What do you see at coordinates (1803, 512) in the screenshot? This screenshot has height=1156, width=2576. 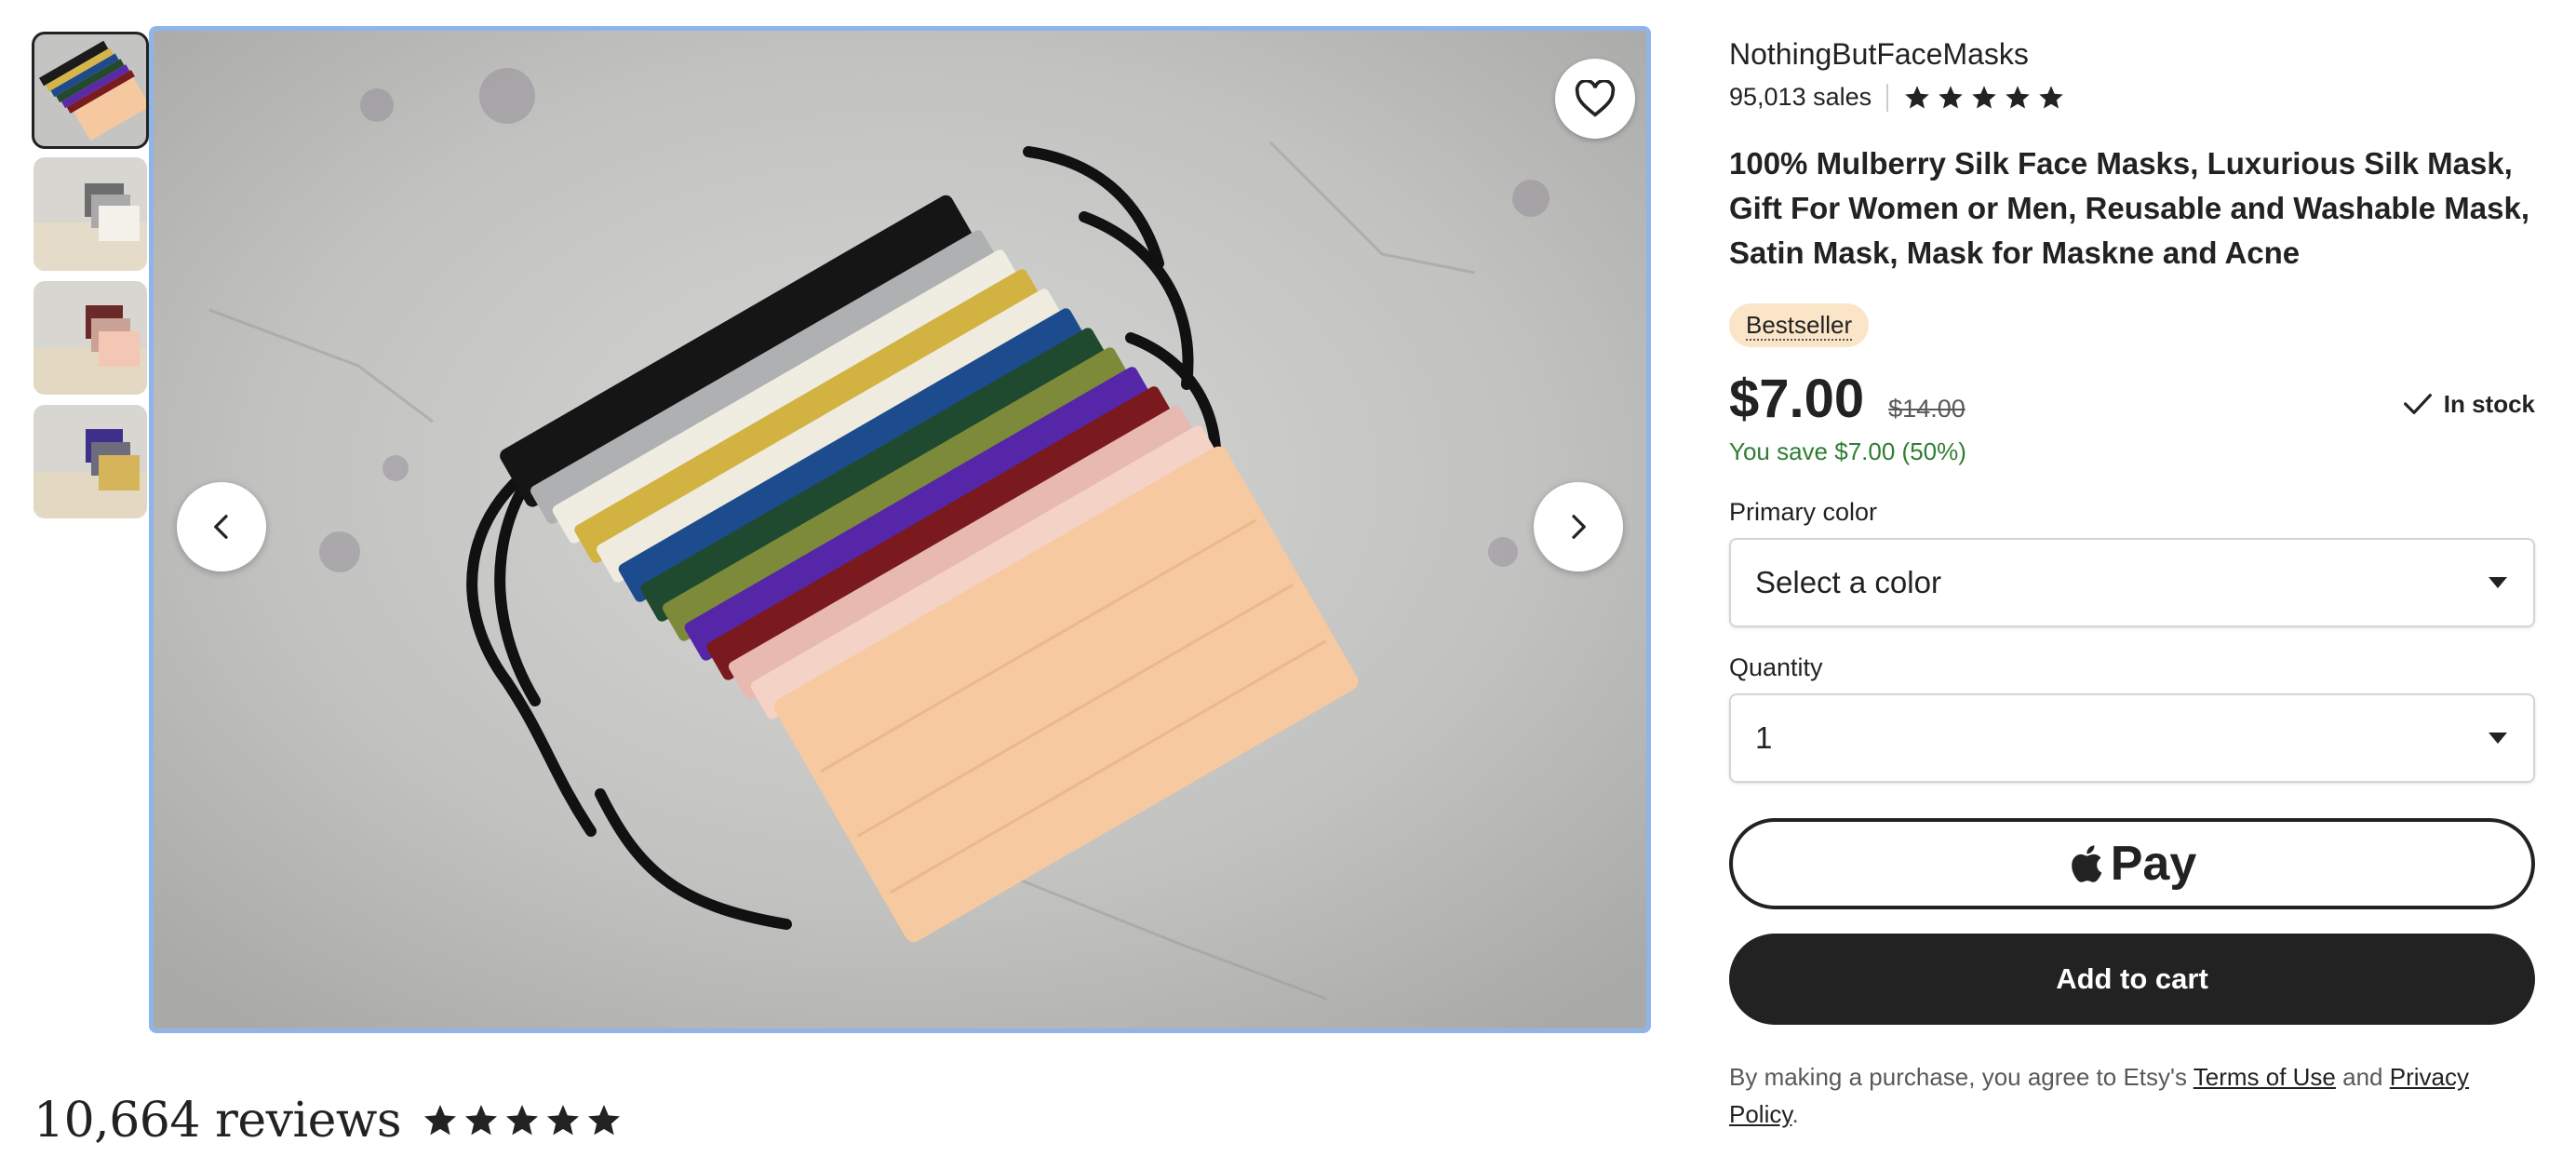 I see `color-label: Primary color` at bounding box center [1803, 512].